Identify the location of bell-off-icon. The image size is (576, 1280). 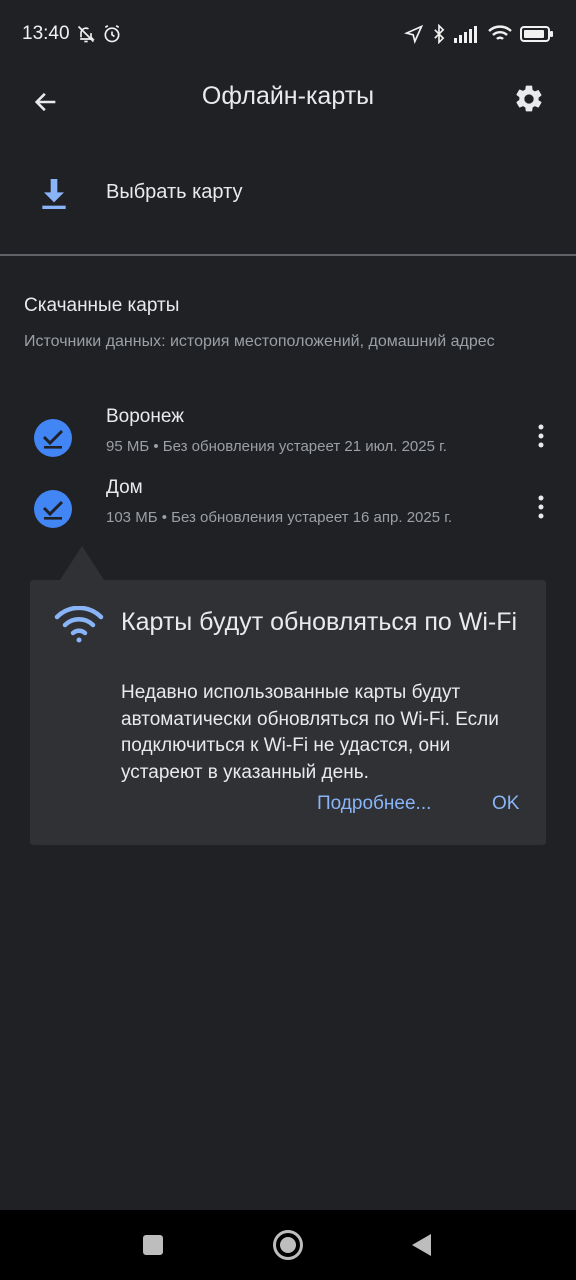
(86, 34).